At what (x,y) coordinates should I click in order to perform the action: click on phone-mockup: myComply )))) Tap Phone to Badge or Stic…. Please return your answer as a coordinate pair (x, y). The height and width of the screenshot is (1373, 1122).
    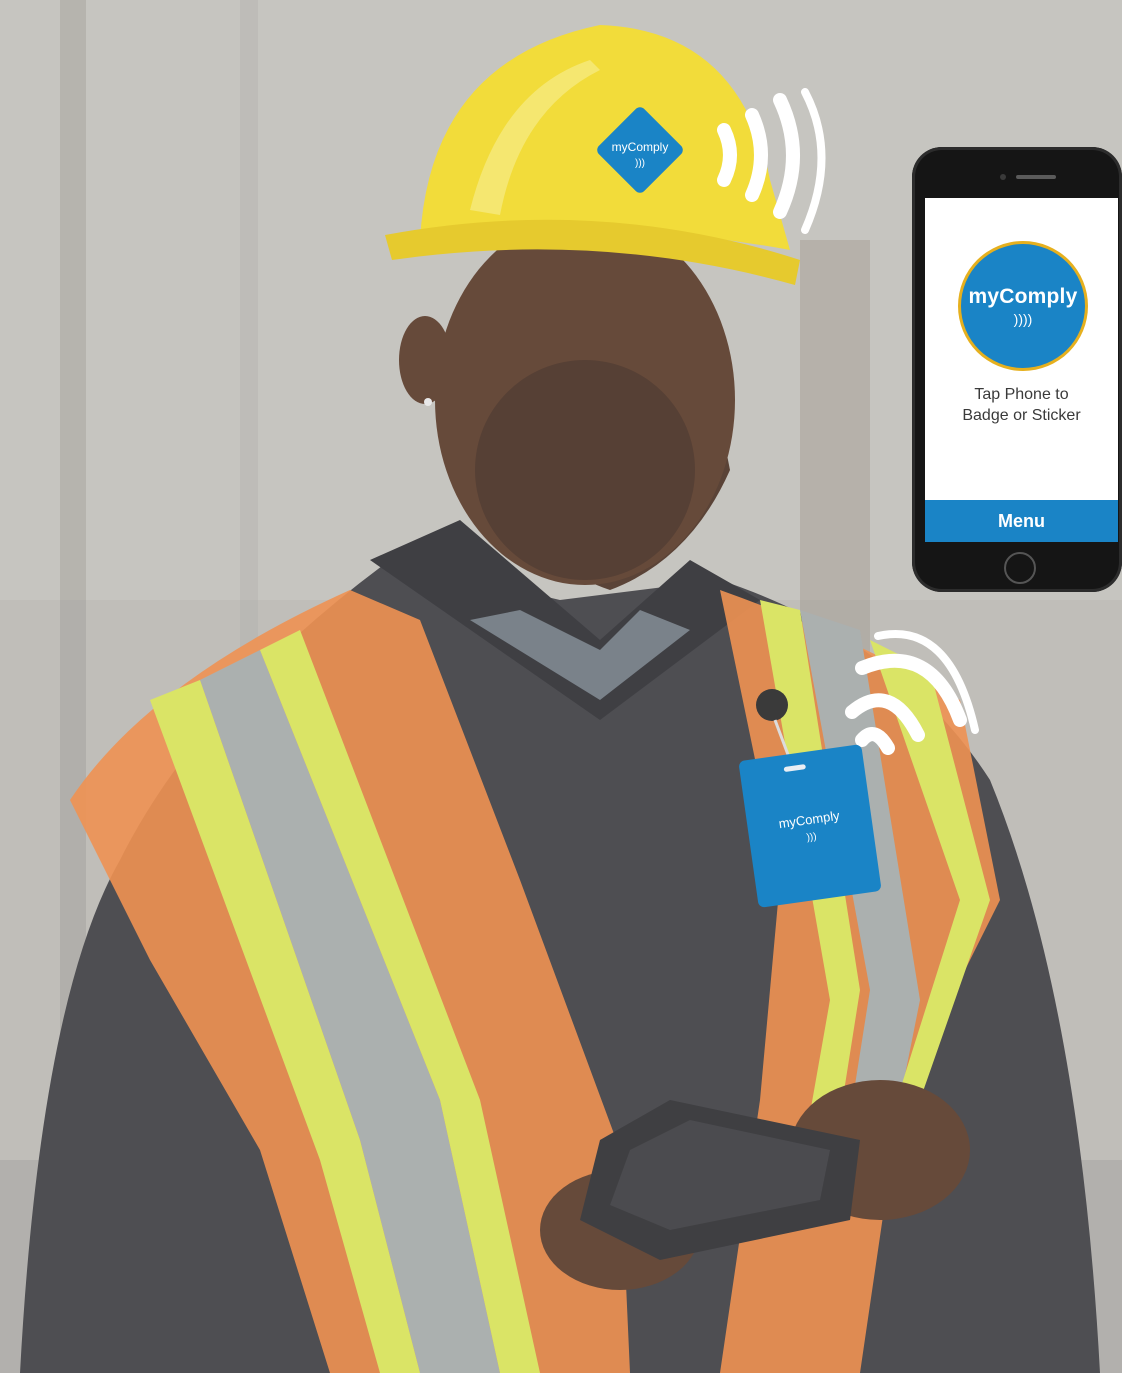
    Looking at the image, I should click on (1017, 369).